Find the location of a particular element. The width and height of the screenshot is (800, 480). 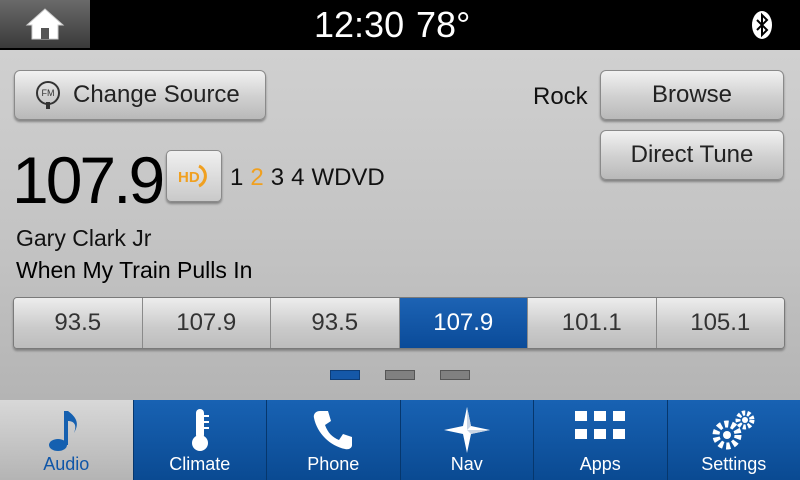

home-button is located at coordinates (46, 24).